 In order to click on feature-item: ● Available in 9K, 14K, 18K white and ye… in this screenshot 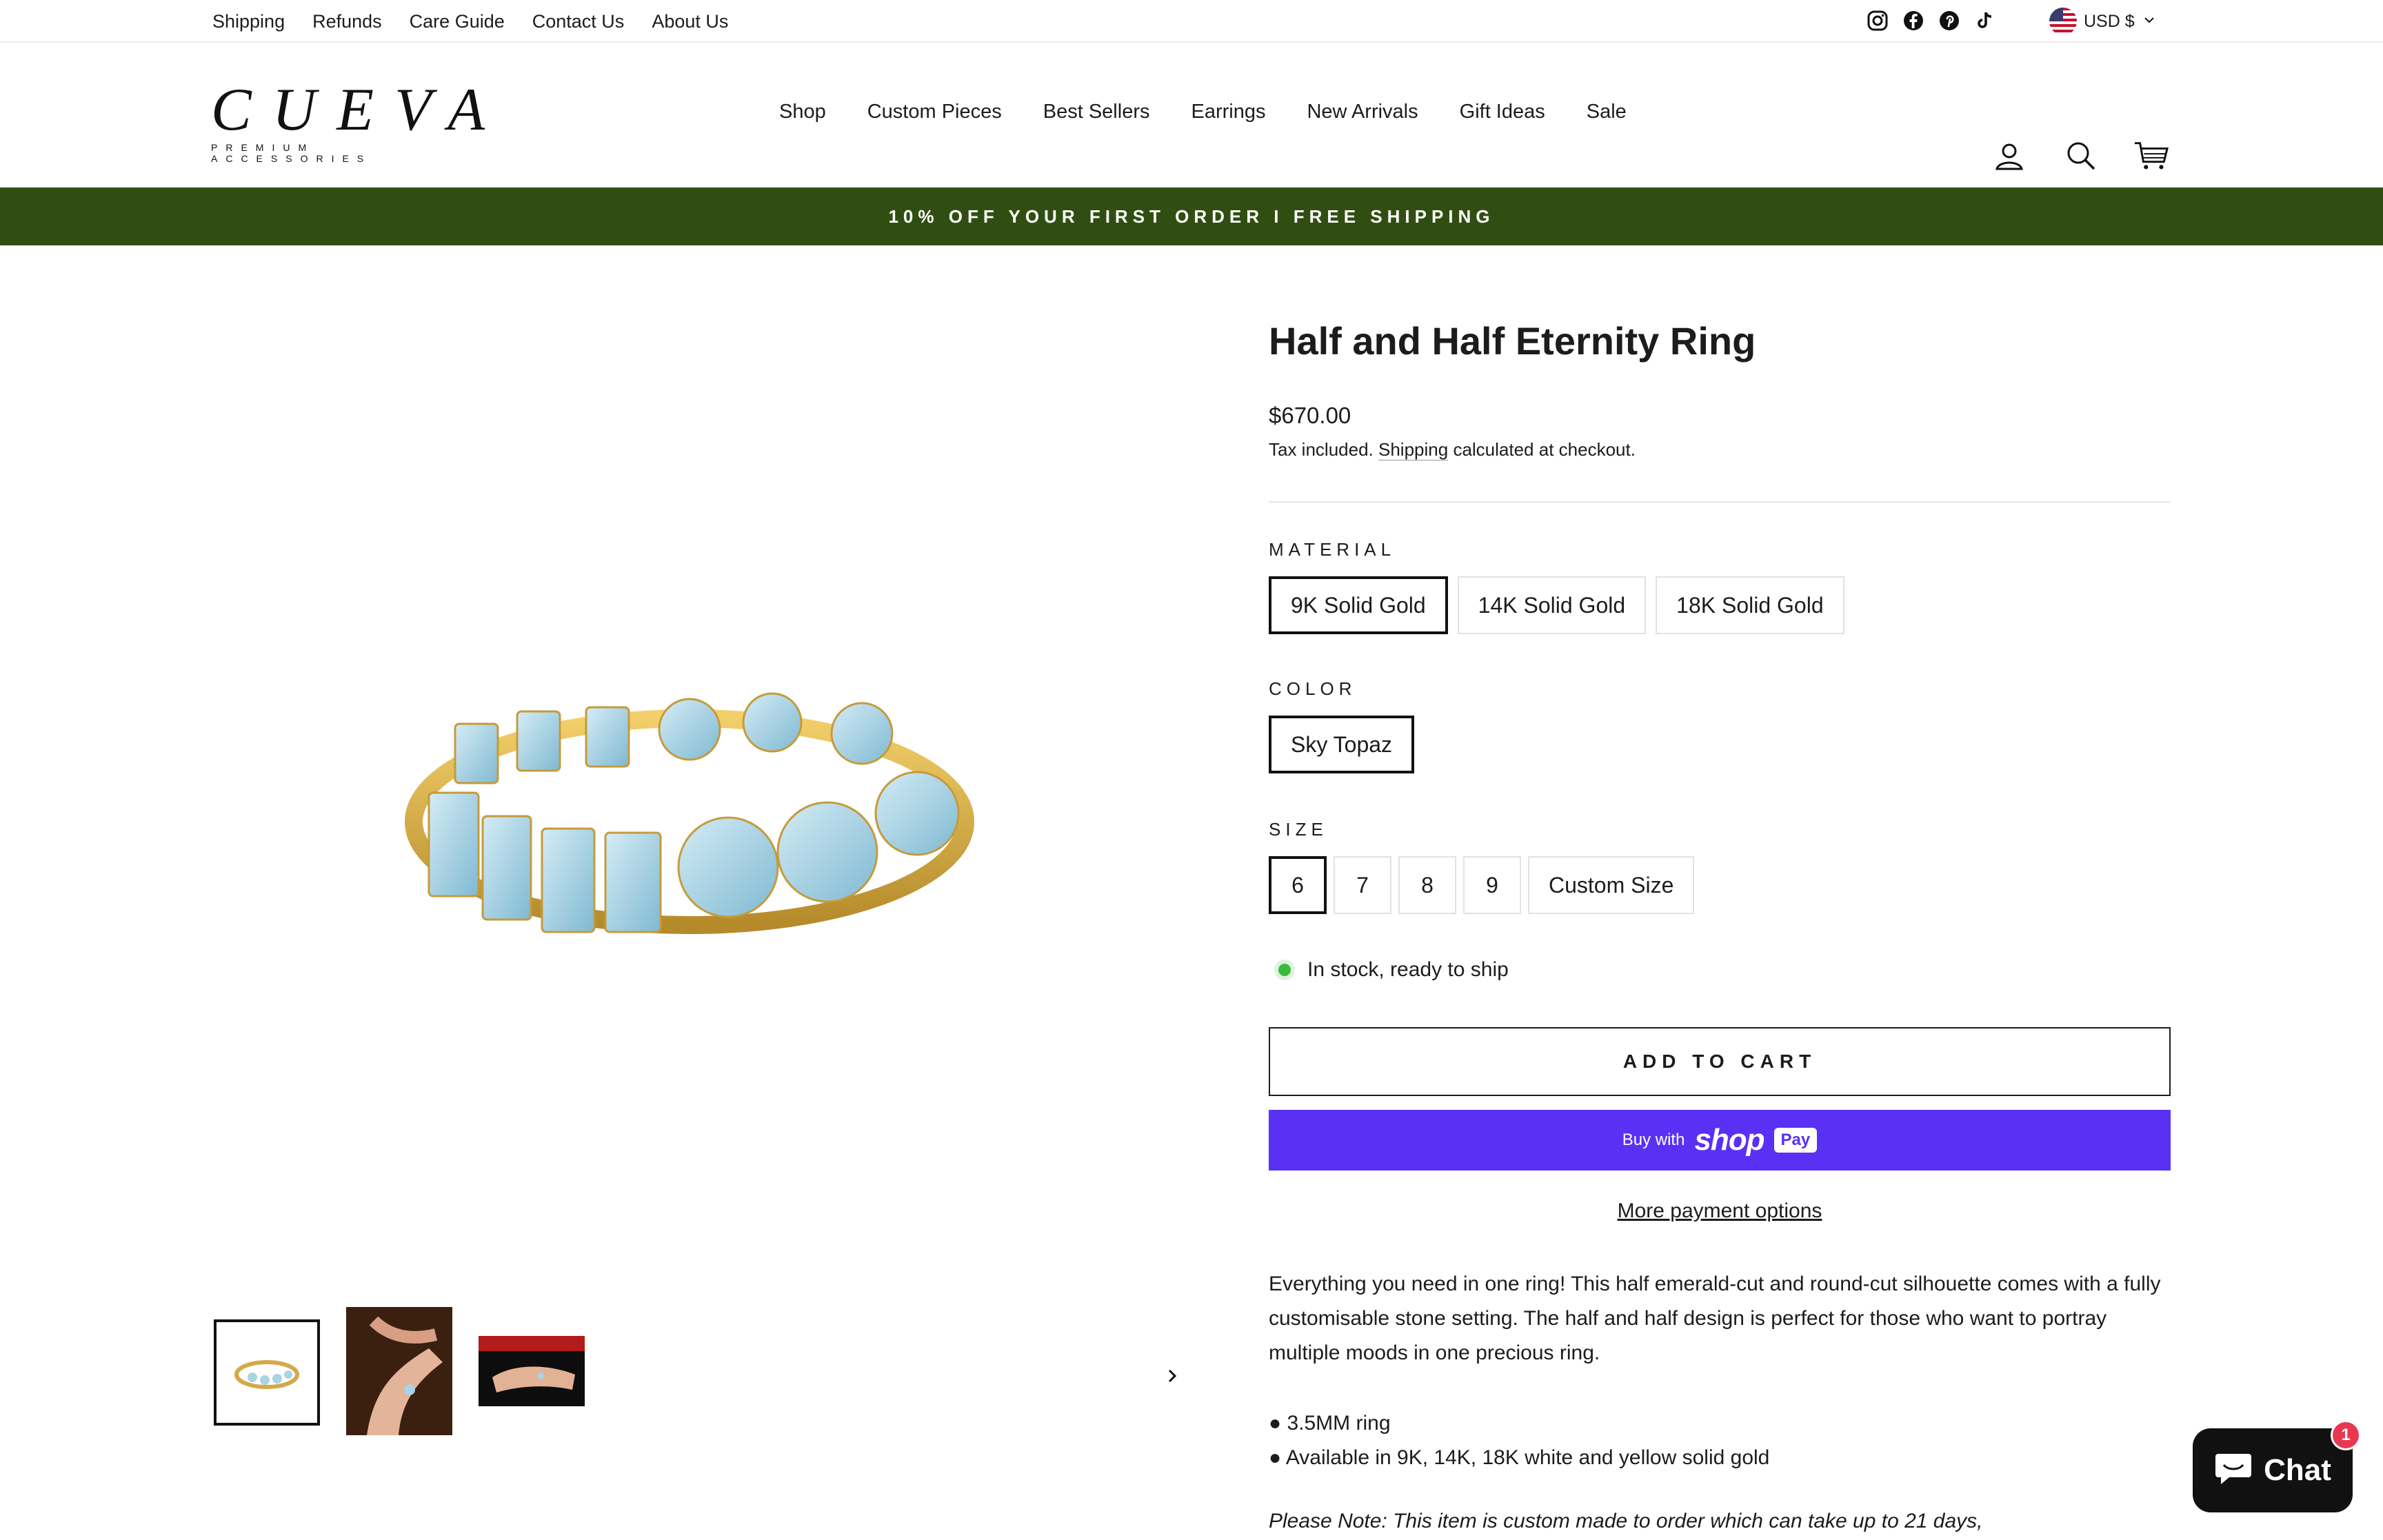, I will do `click(1519, 1458)`.